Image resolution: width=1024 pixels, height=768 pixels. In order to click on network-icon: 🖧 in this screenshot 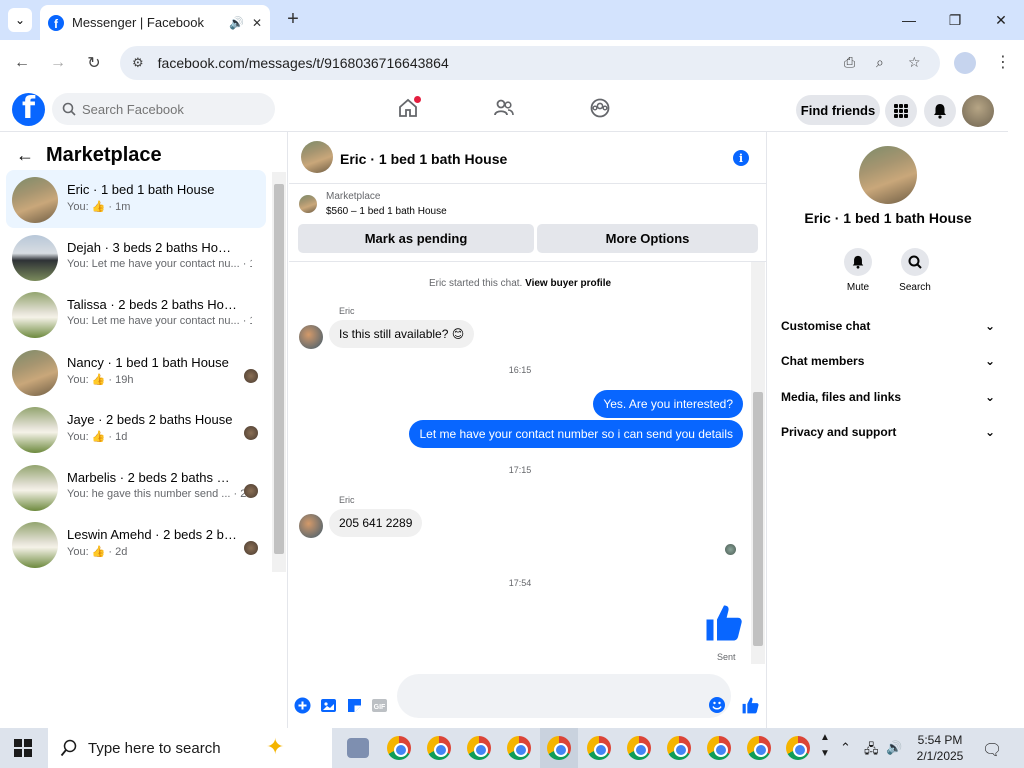, I will do `click(871, 751)`.